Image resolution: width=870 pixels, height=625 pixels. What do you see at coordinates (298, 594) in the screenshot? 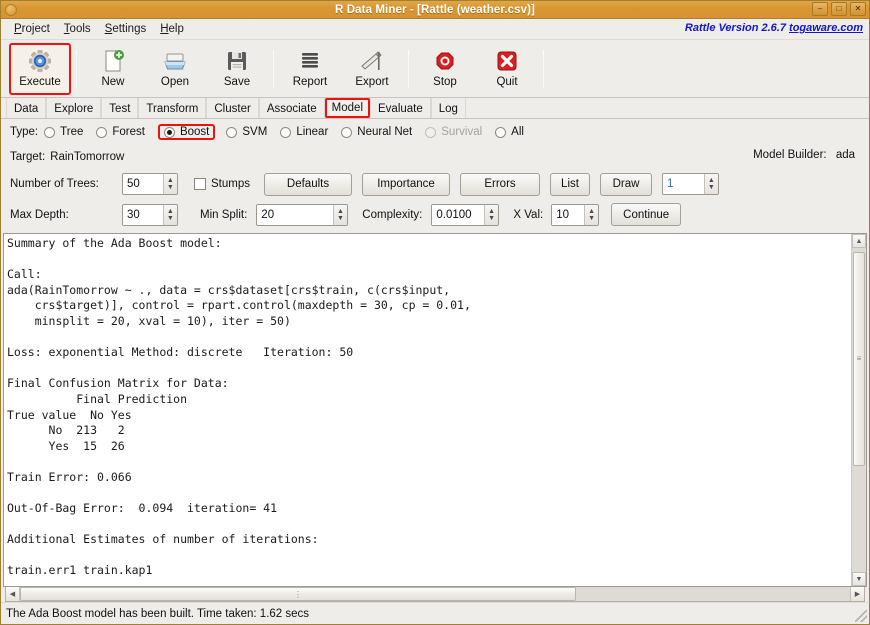
I see `horizontal-scroll-thumb: ⋮` at bounding box center [298, 594].